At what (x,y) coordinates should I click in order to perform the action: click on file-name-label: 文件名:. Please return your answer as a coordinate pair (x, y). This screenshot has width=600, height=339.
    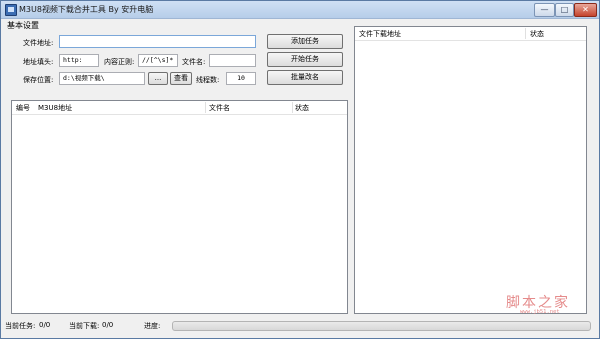
    Looking at the image, I should click on (194, 62).